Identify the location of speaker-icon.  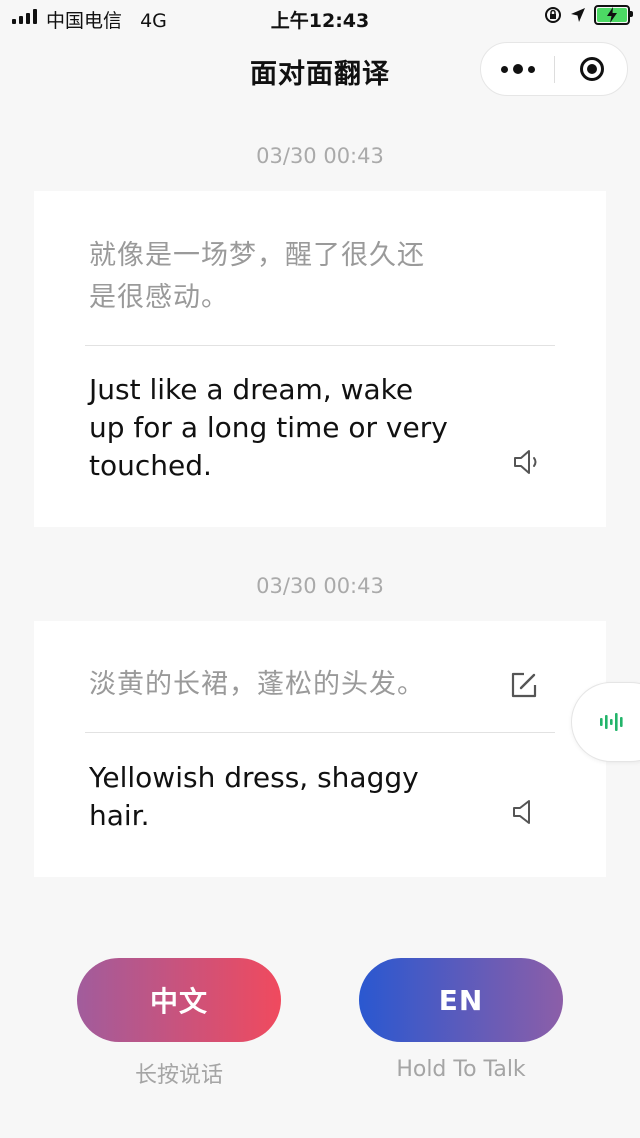
(525, 812).